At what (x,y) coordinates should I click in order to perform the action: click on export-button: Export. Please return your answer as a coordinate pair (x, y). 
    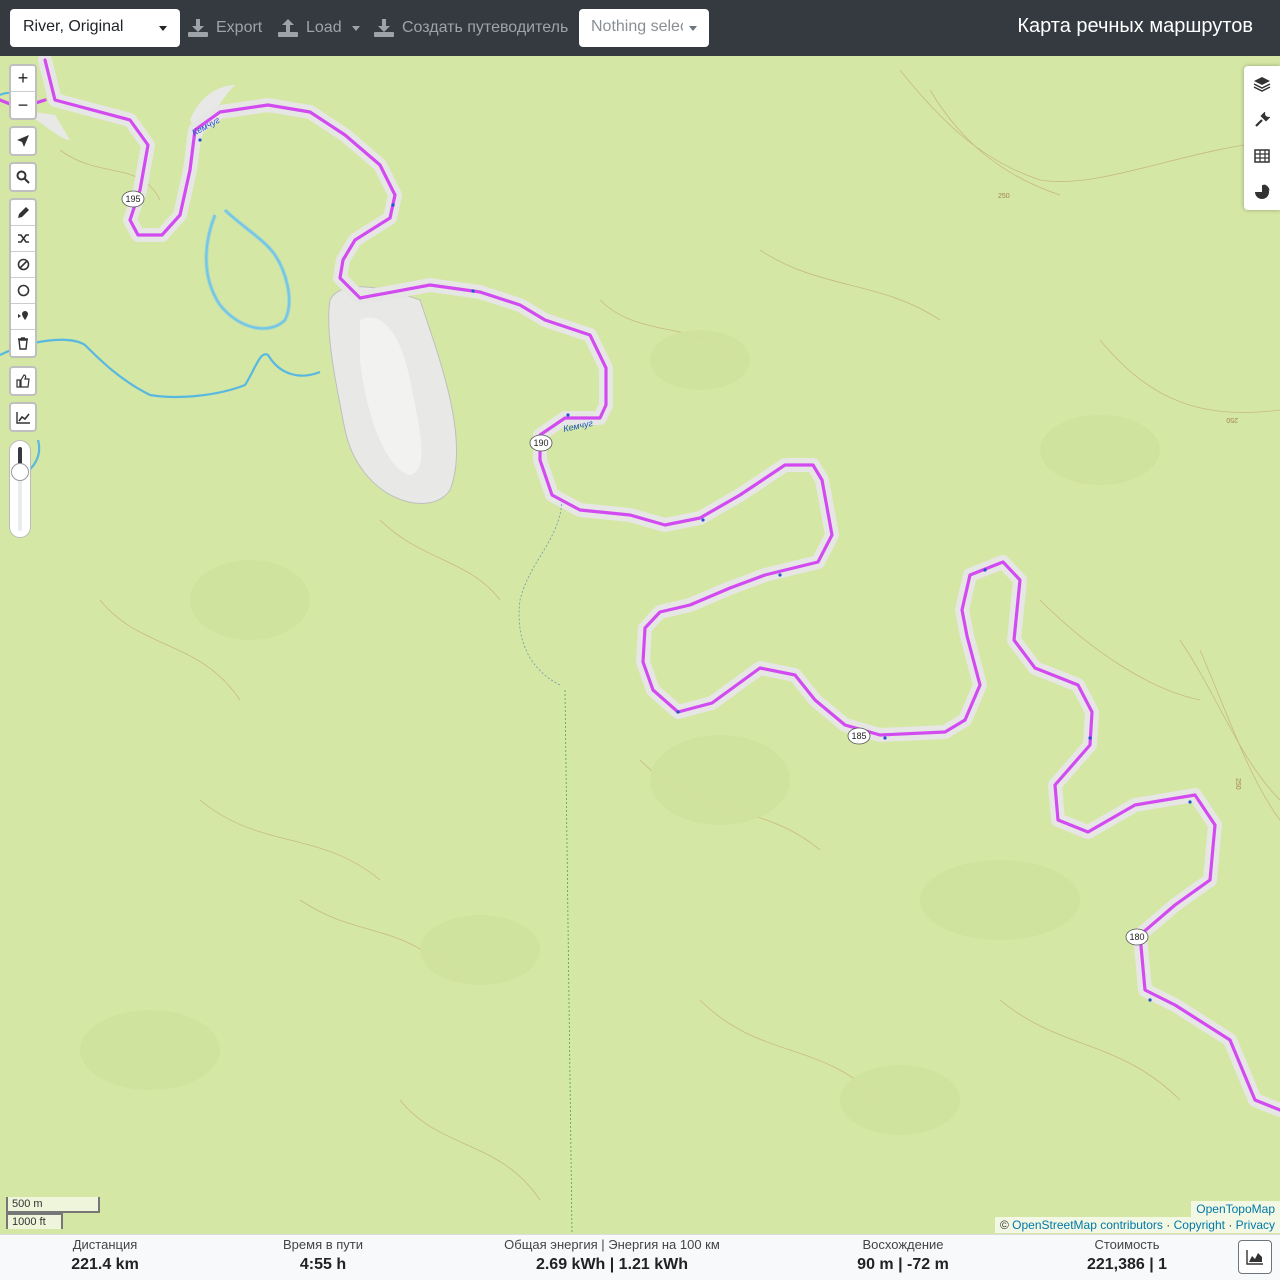
    Looking at the image, I should click on (225, 28).